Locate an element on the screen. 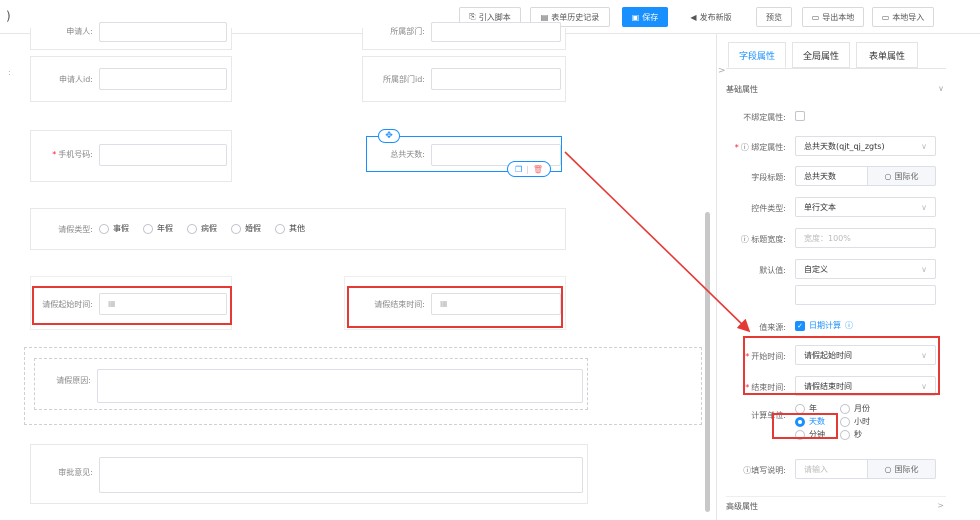 The width and height of the screenshot is (980, 520). annotation-box-end is located at coordinates (455, 307).